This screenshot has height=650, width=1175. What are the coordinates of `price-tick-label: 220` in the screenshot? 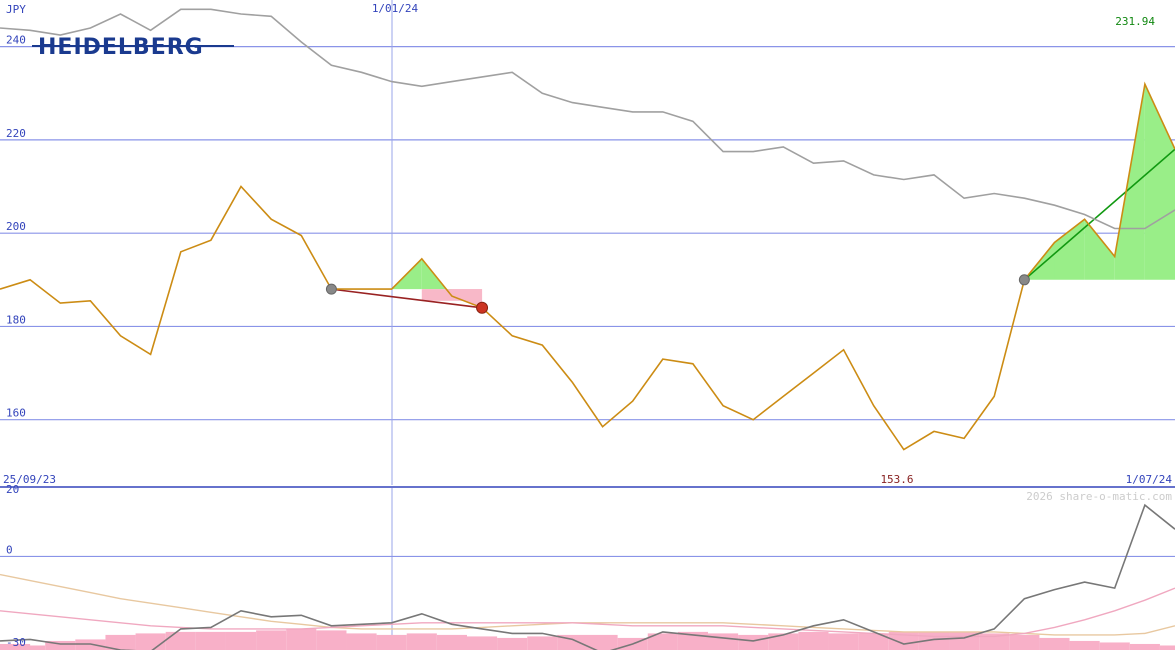 It's located at (16, 133).